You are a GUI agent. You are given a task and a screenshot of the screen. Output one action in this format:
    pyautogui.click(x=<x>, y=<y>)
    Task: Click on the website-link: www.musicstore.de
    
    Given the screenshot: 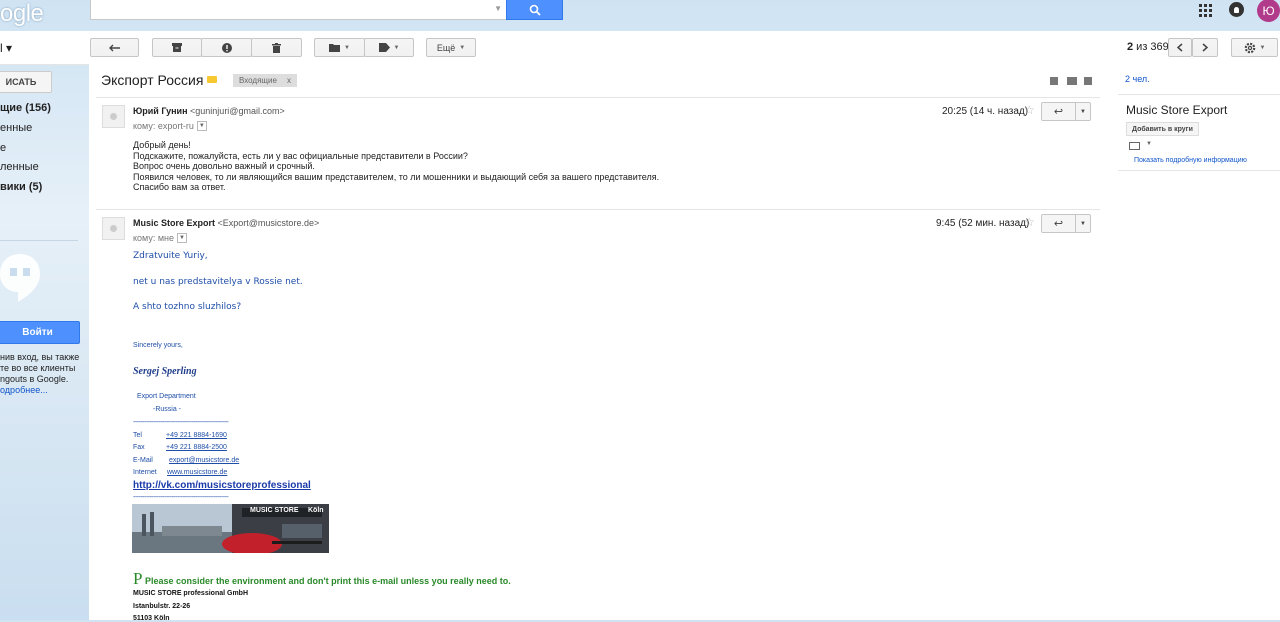 What is the action you would take?
    pyautogui.click(x=197, y=472)
    